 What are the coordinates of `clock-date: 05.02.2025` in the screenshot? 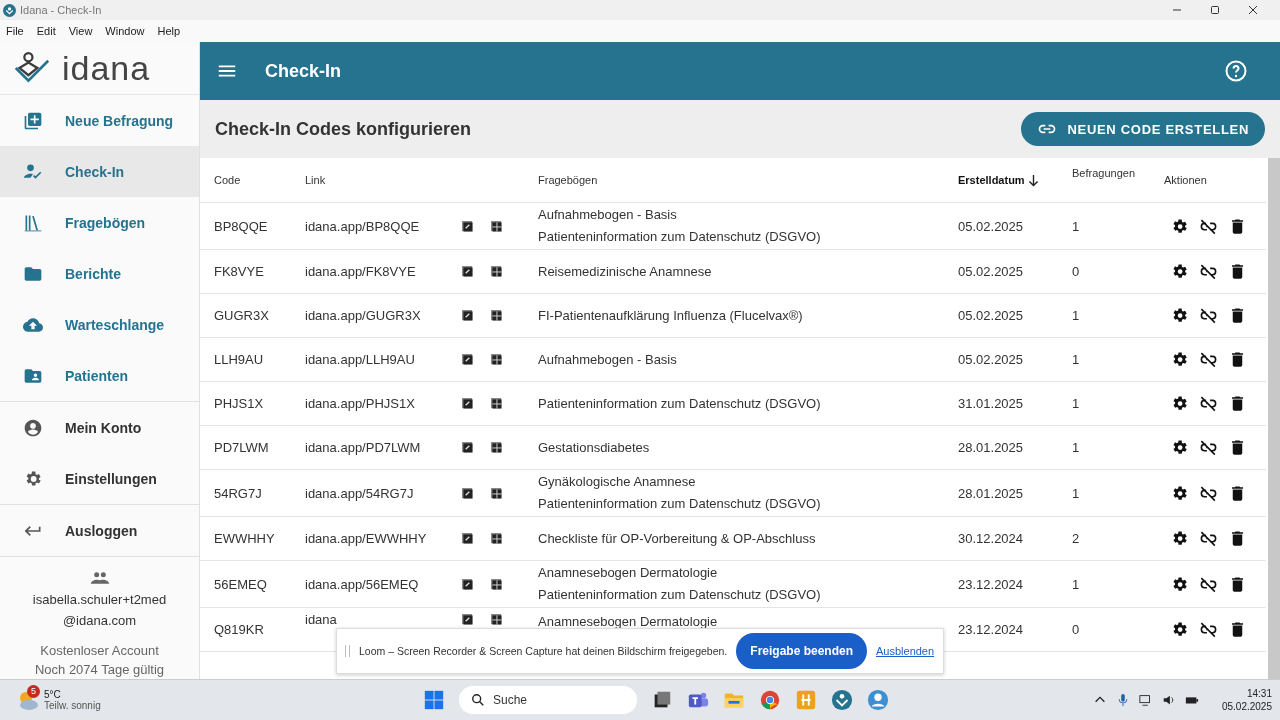 It's located at (1246, 706).